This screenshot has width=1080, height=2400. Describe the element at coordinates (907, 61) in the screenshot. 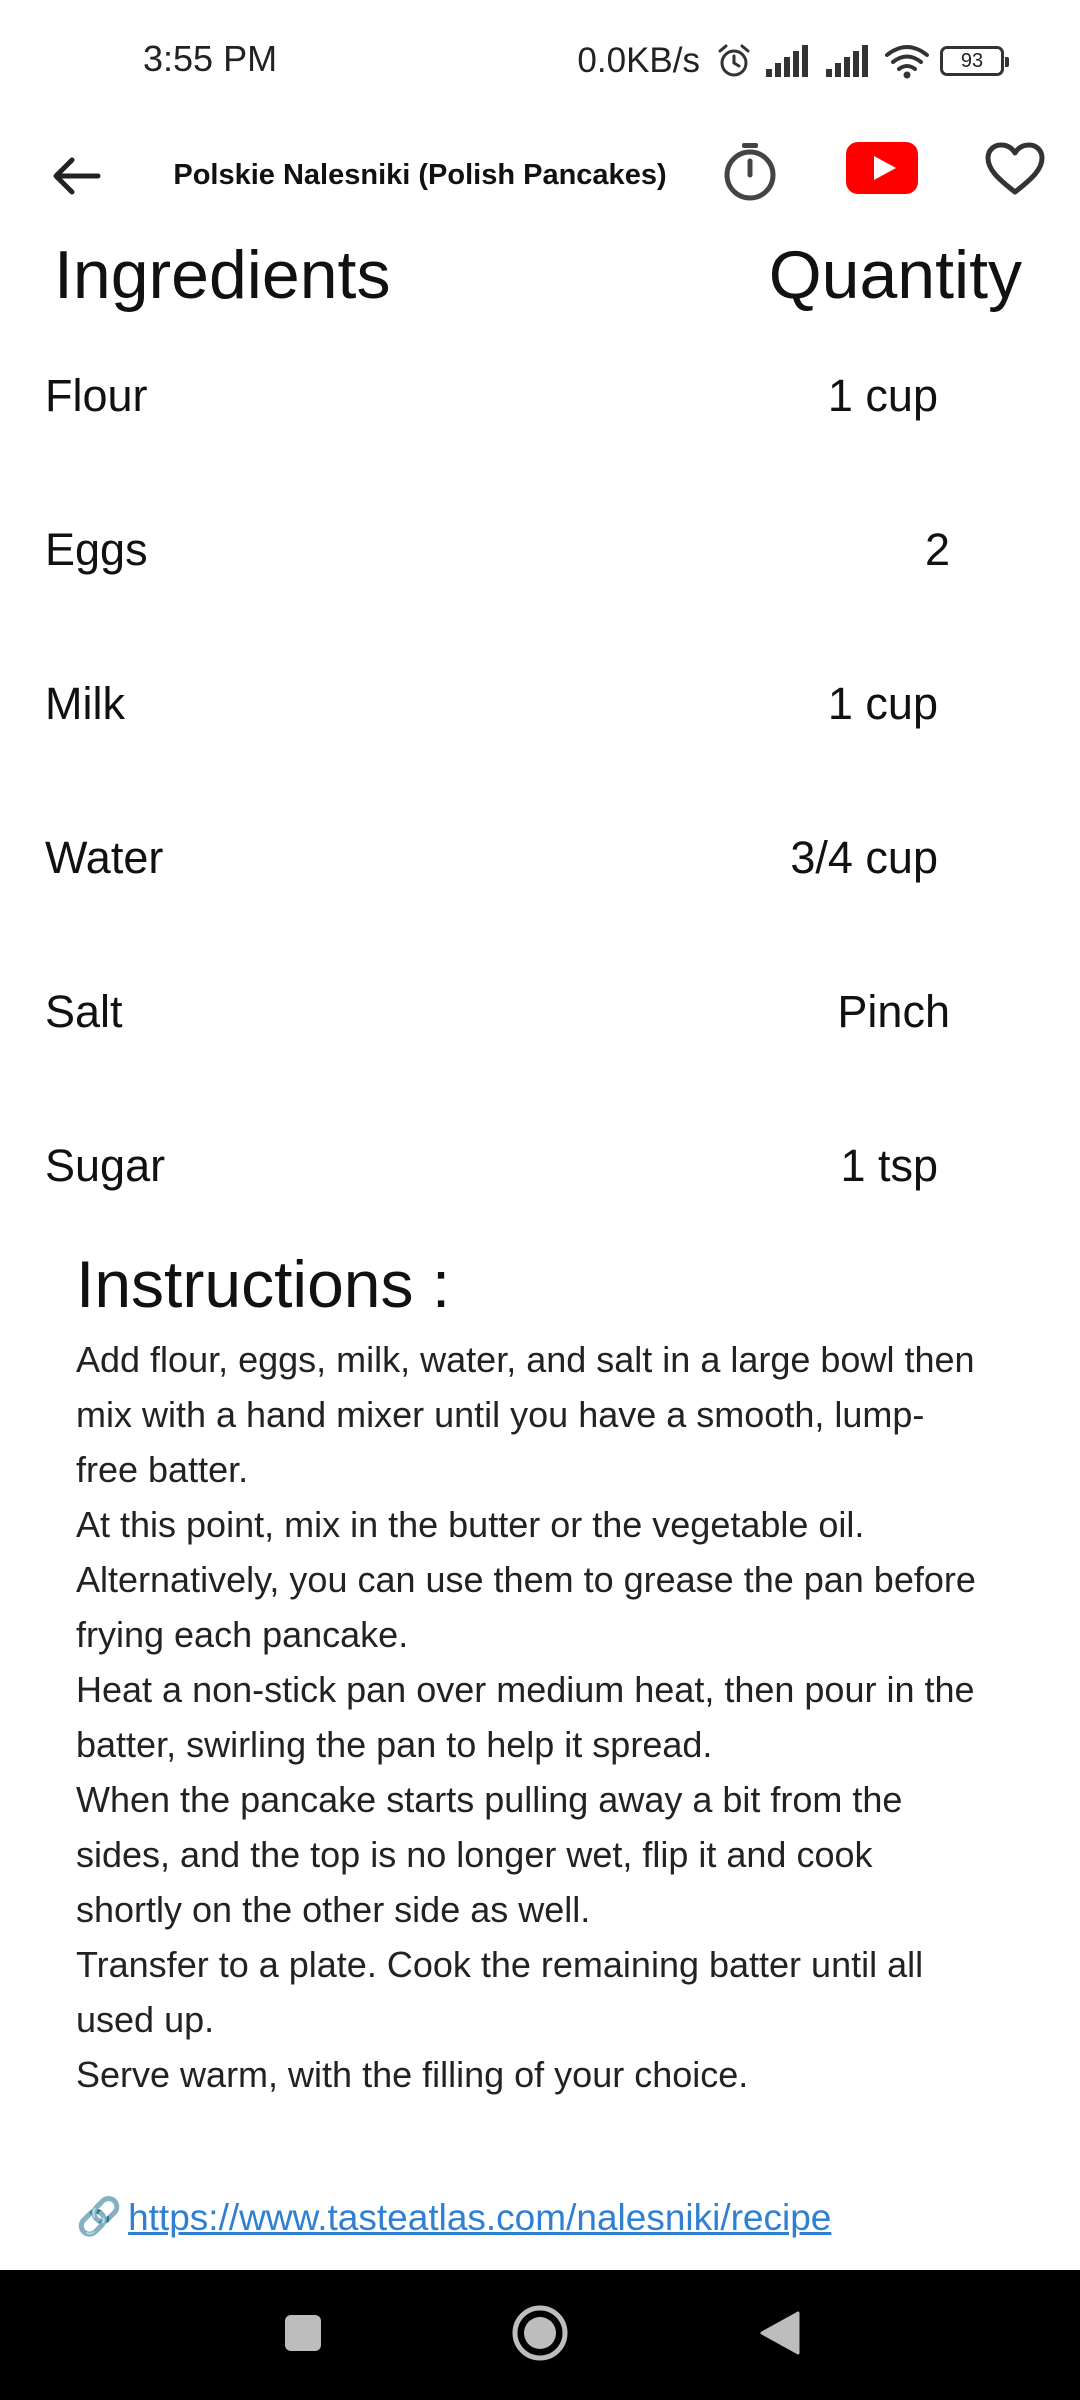

I see `wifi-icon` at that location.